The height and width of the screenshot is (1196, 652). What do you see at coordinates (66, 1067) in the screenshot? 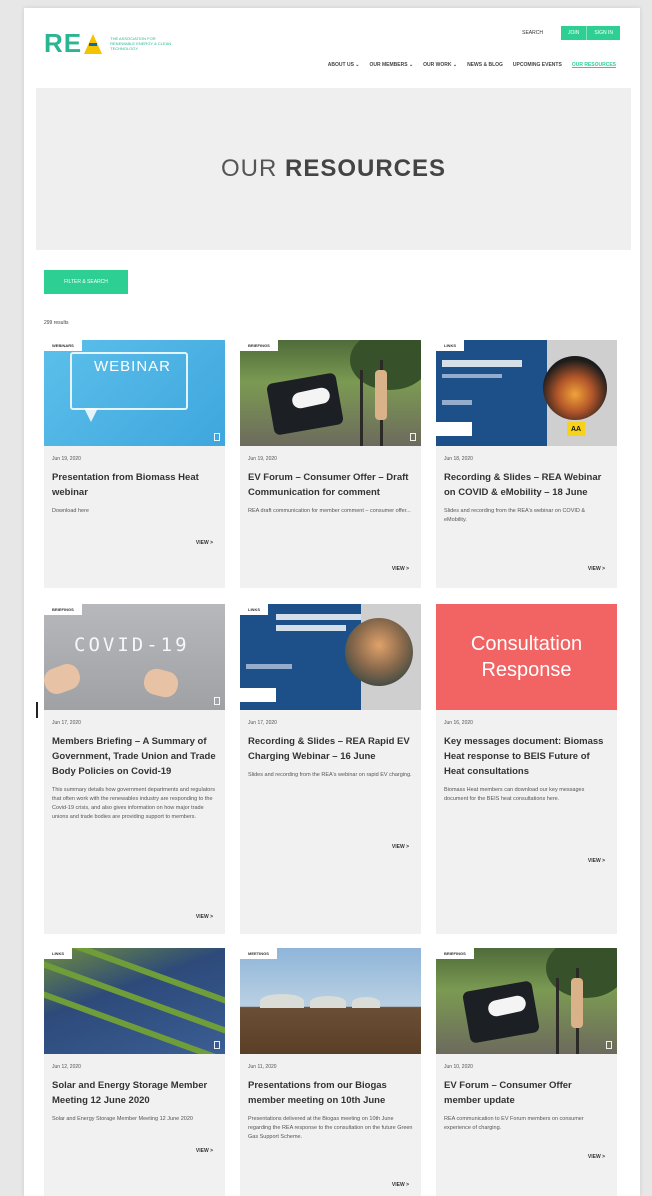
I see `card-date: Jun 12, 2020` at bounding box center [66, 1067].